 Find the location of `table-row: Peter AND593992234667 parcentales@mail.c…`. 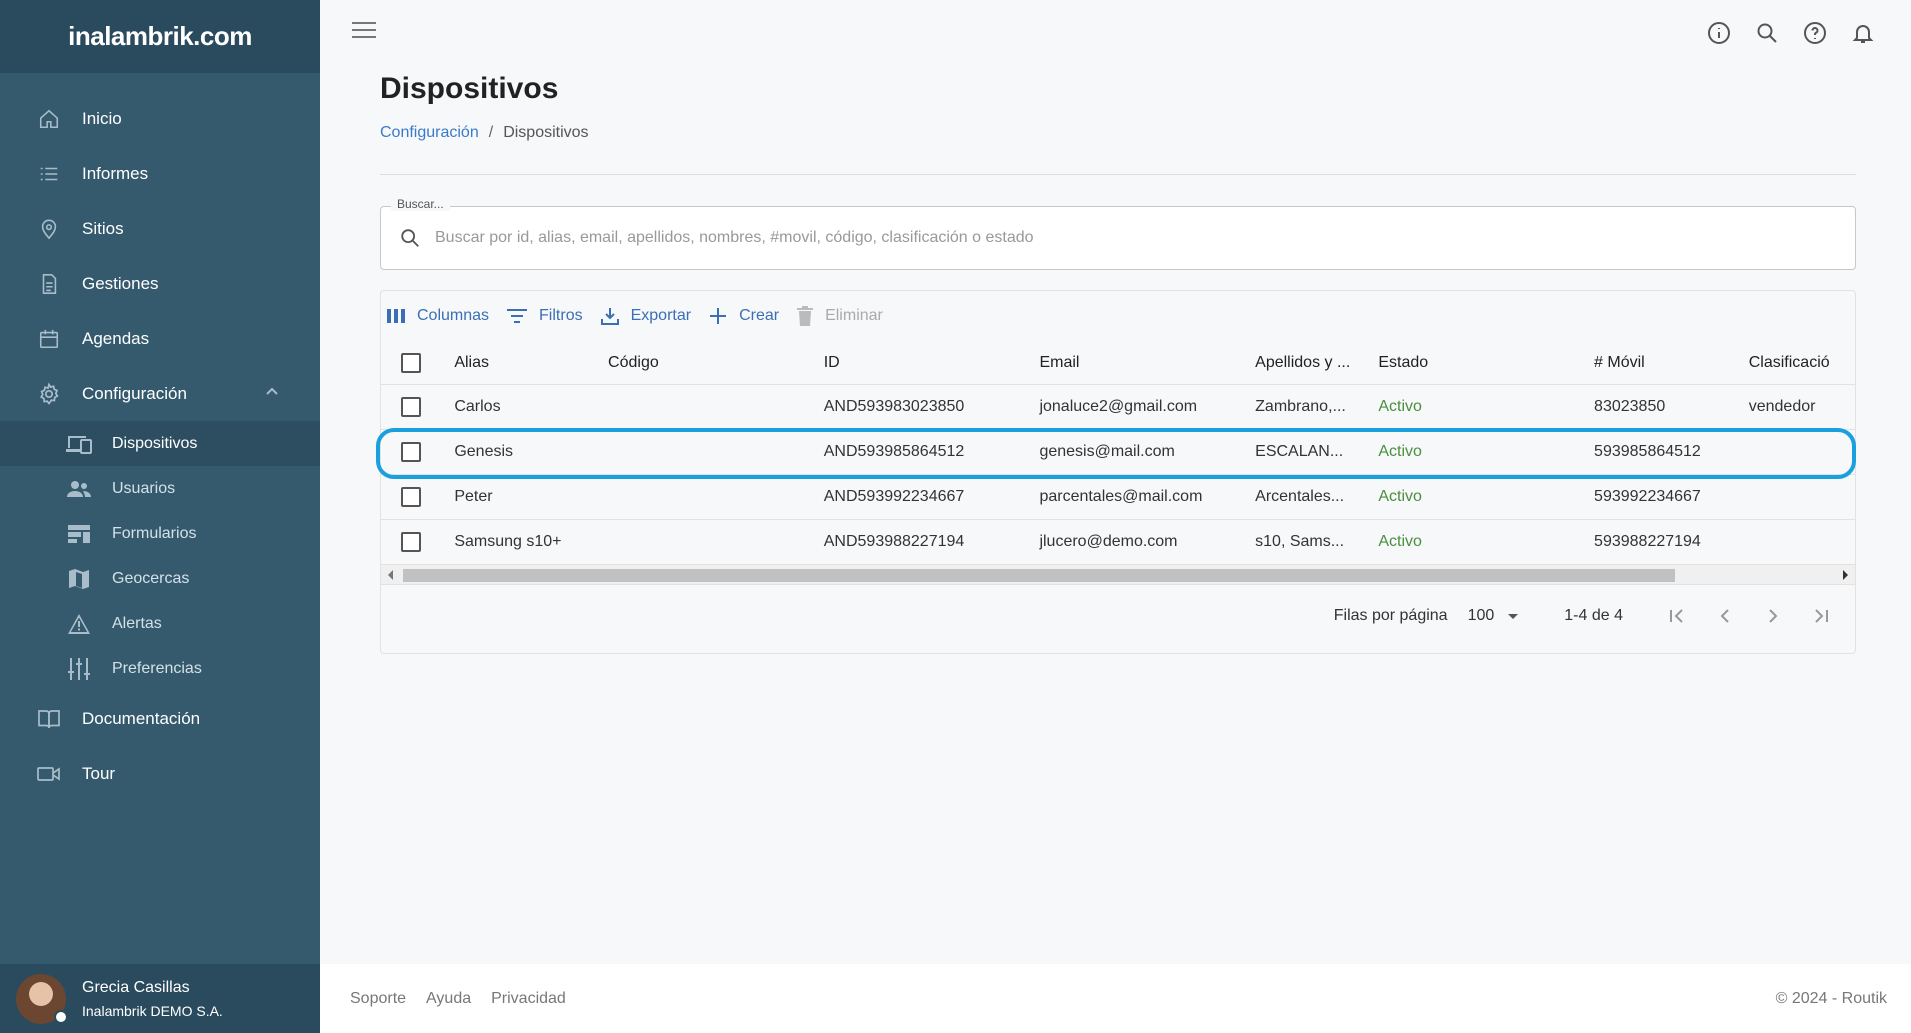

table-row: Peter AND593992234667 parcentales@mail.c… is located at coordinates (1118, 497).